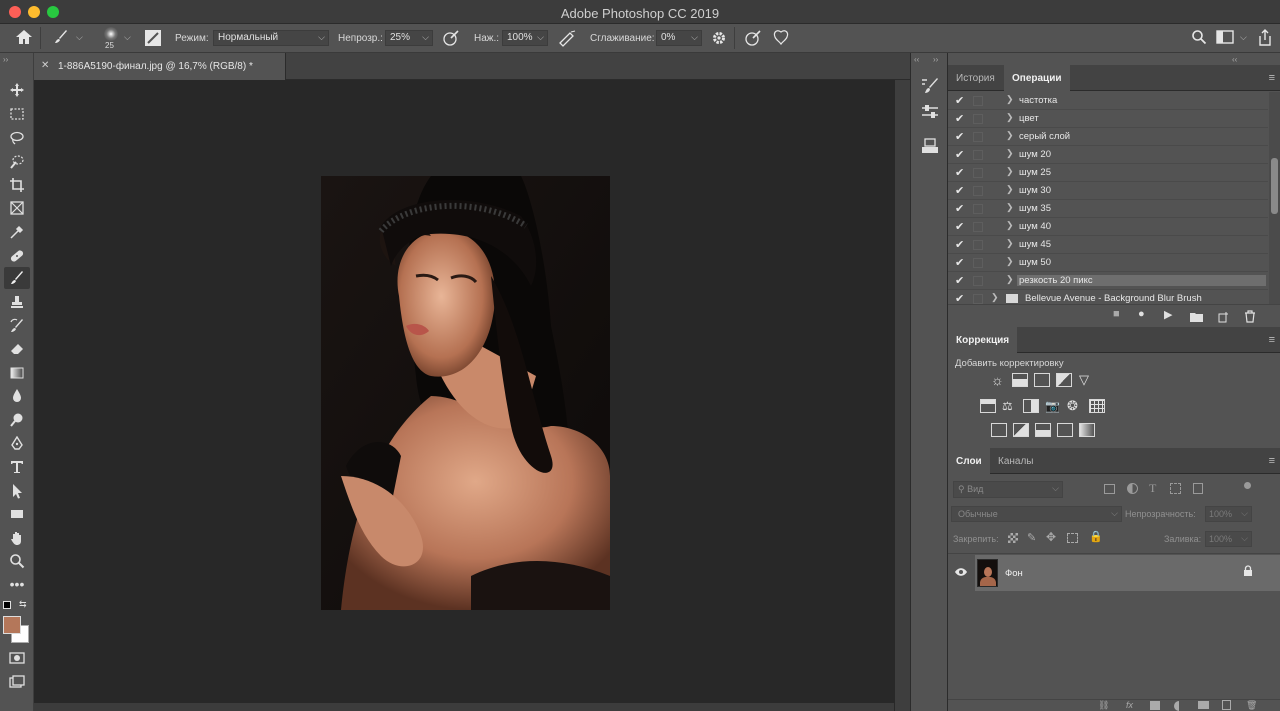 The image size is (1280, 711). I want to click on document-canvas-photo, so click(465, 393).